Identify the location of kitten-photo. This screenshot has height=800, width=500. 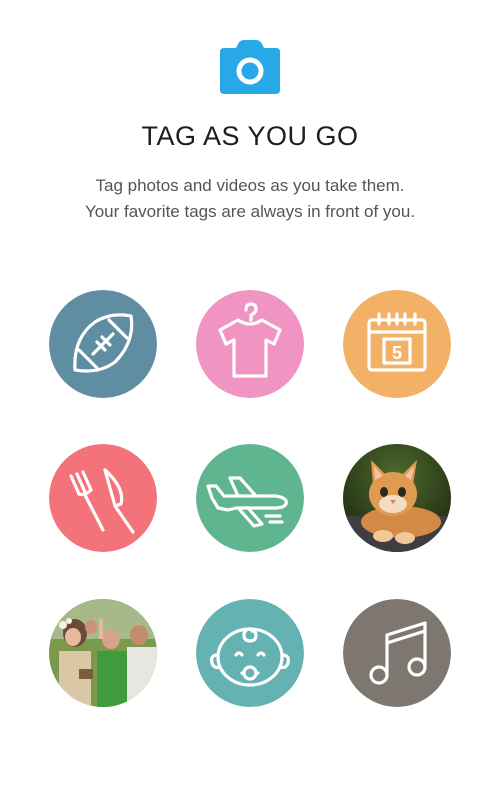
(397, 498).